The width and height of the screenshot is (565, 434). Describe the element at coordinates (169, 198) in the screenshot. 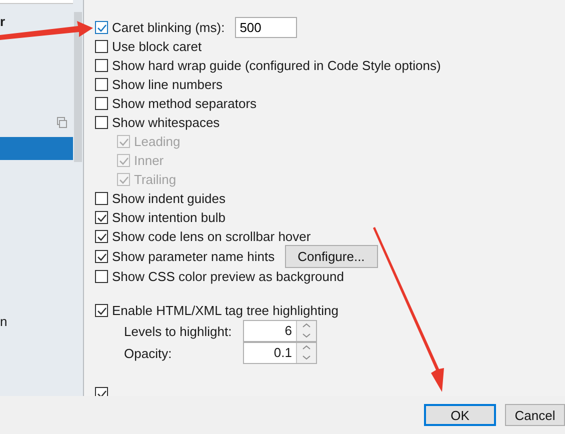

I see `option-label: Show indent guides` at that location.